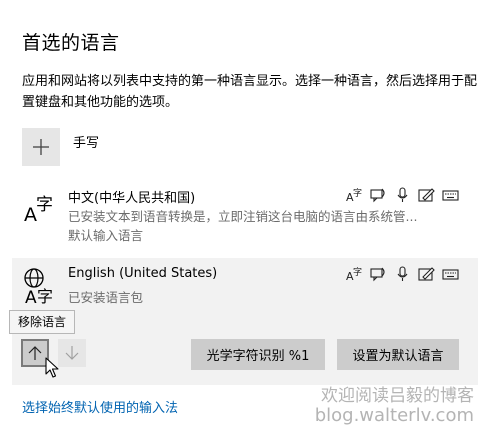 This screenshot has height=432, width=491. I want to click on plus-icon, so click(41, 147).